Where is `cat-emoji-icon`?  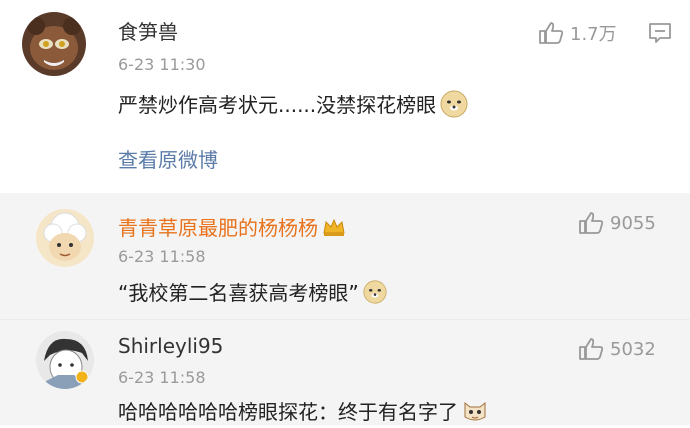 cat-emoji-icon is located at coordinates (475, 413).